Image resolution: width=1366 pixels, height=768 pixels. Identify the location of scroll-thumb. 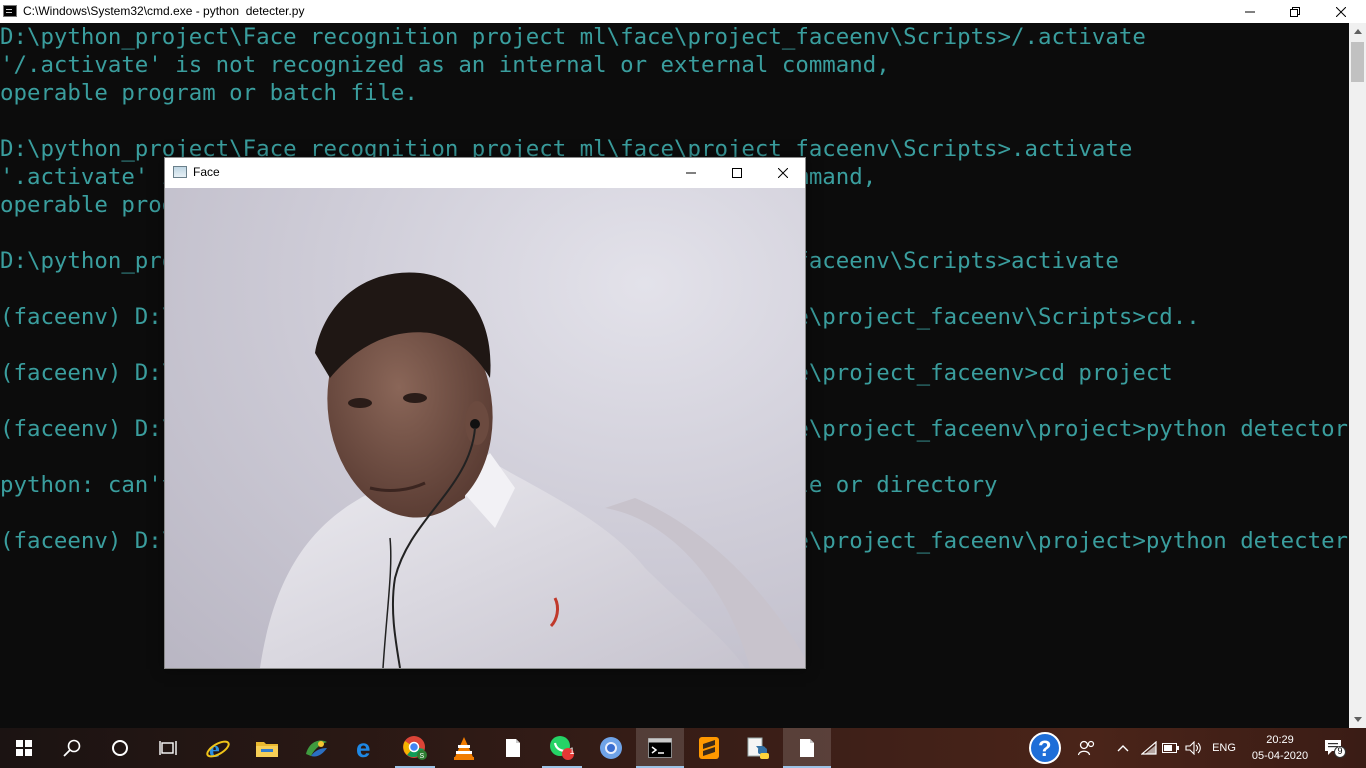
(1357, 62).